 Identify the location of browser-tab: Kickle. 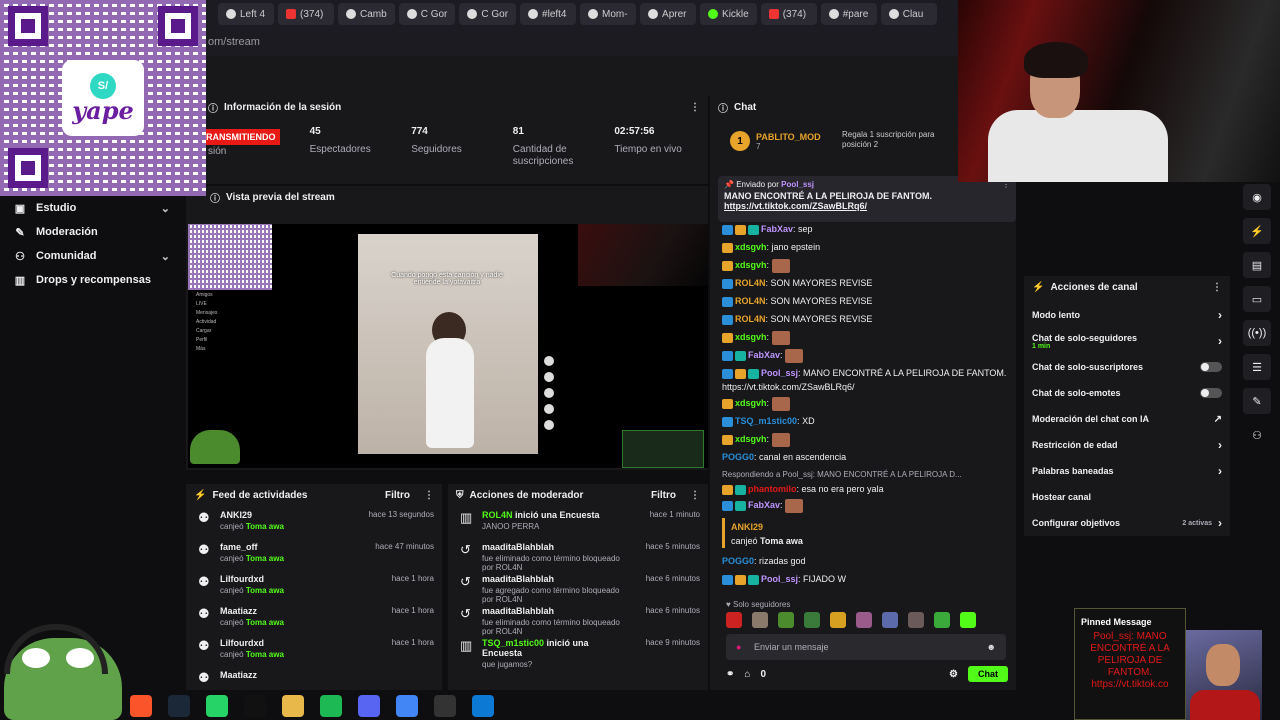
(728, 14).